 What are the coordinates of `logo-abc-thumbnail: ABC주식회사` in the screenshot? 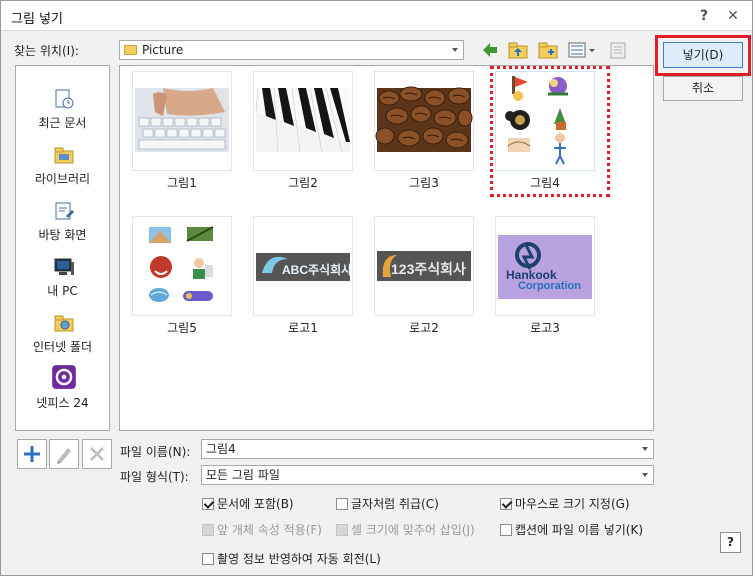 It's located at (304, 267).